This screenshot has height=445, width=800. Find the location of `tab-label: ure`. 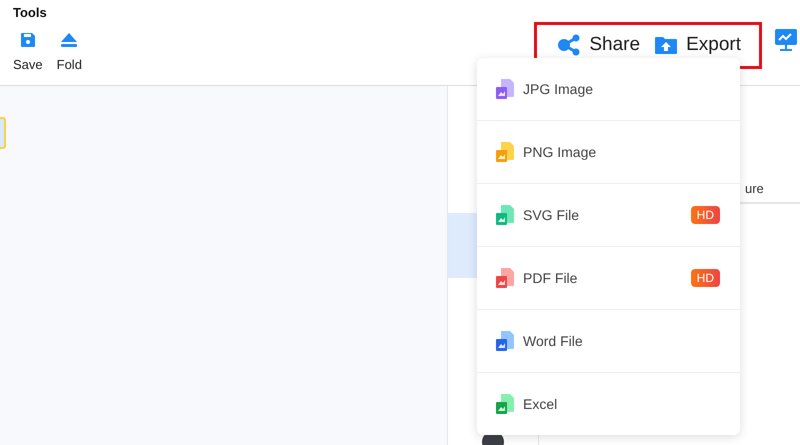

tab-label: ure is located at coordinates (754, 188).